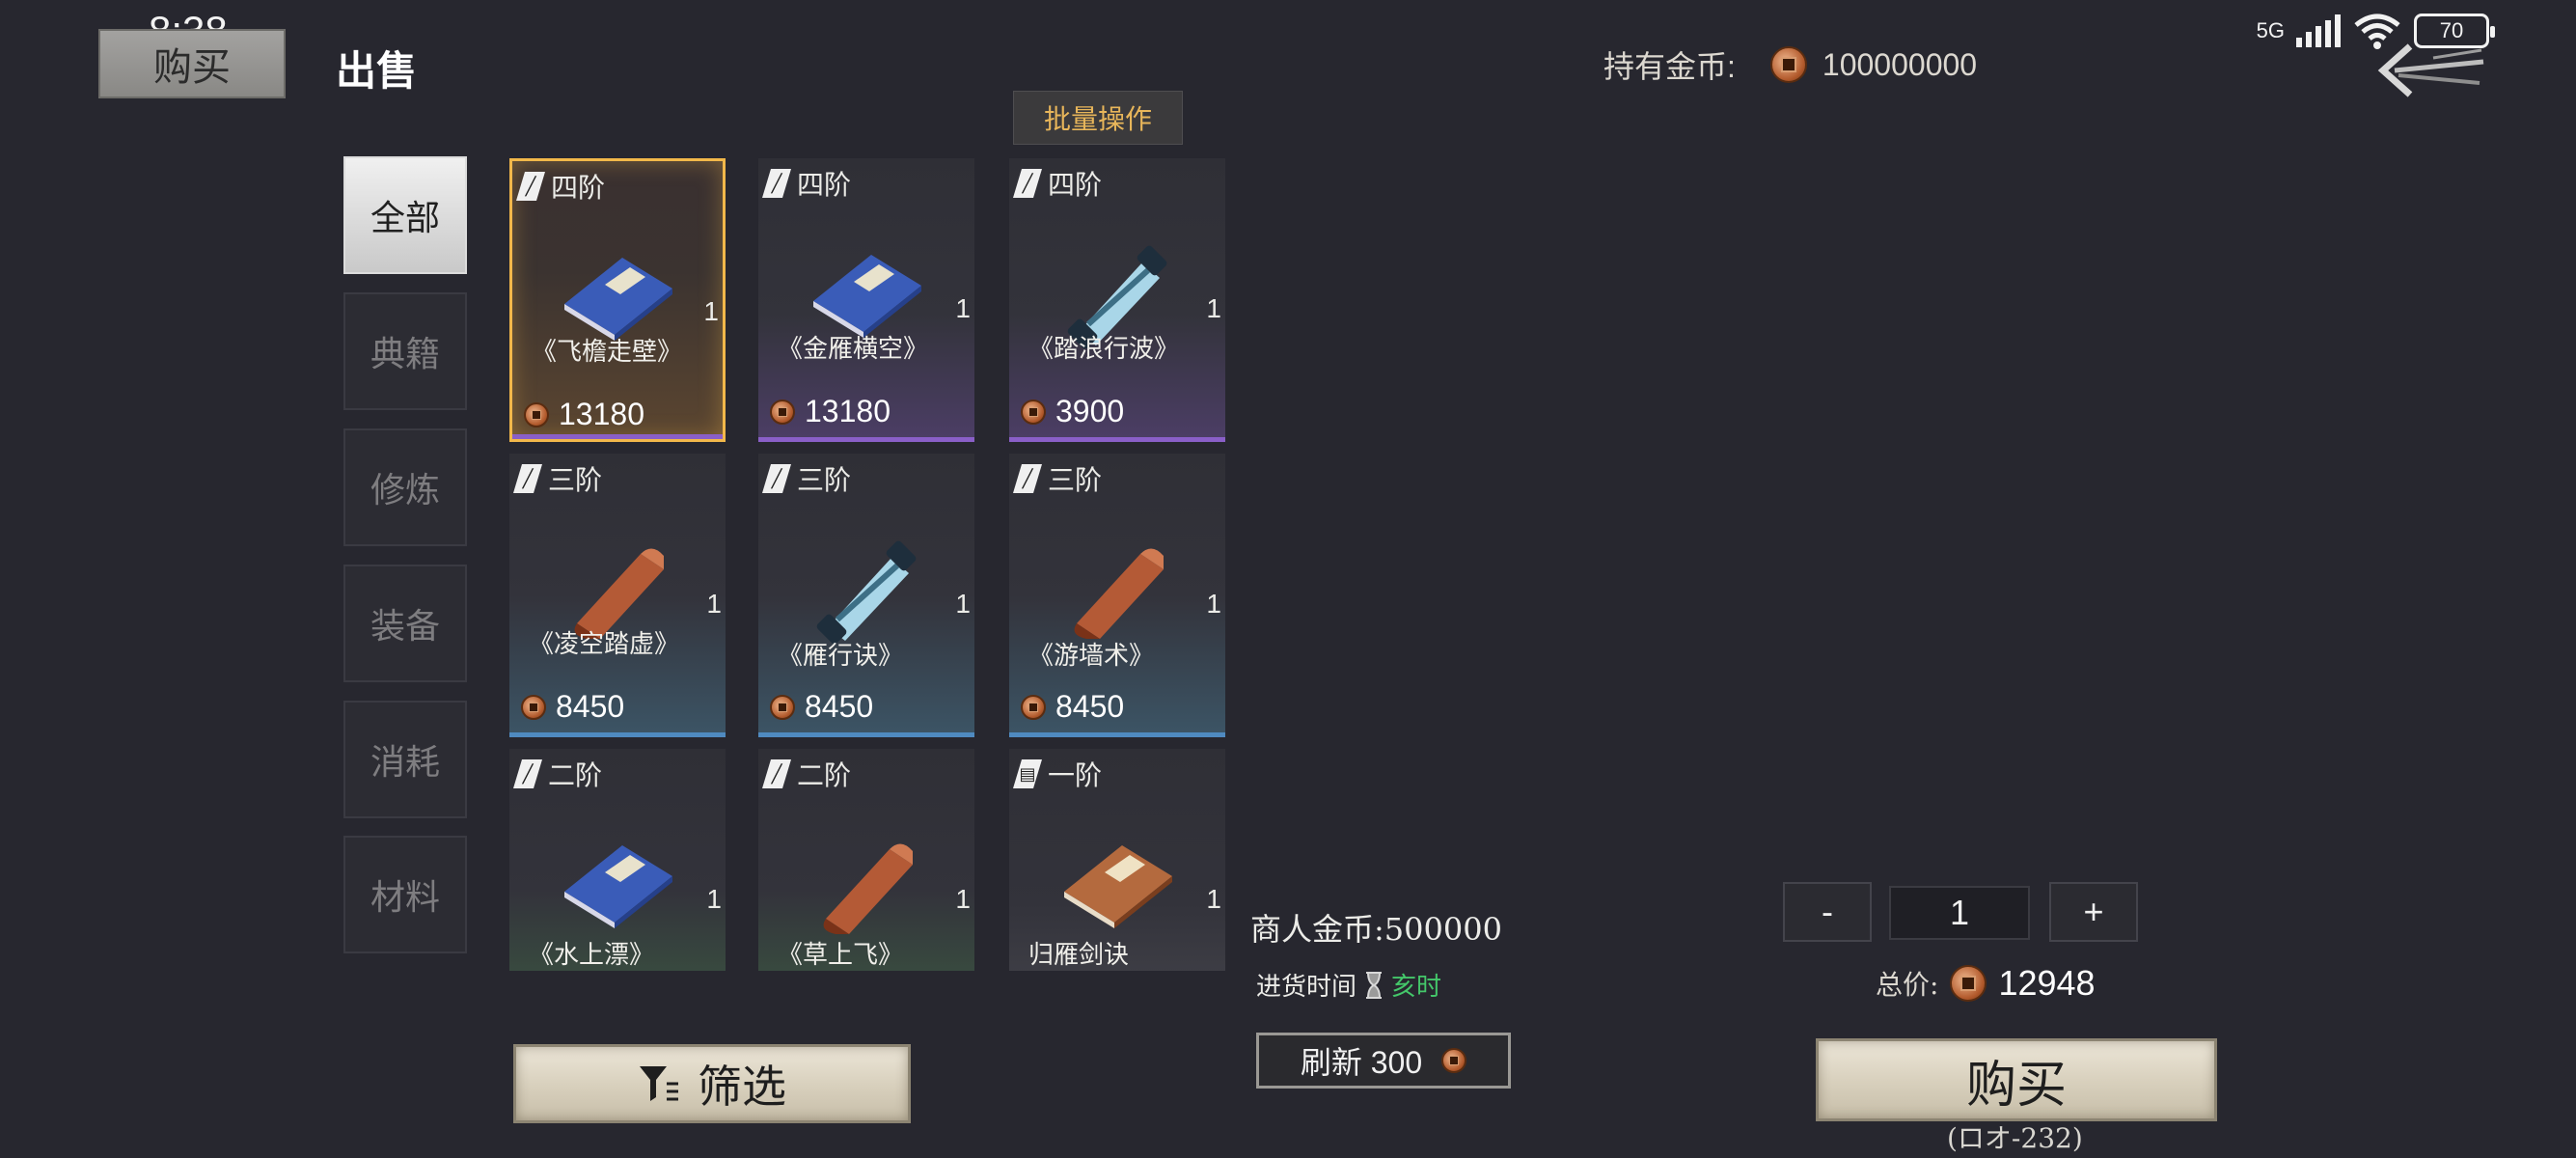 The image size is (2576, 1158). What do you see at coordinates (1118, 886) in the screenshot?
I see `brown-book-icon` at bounding box center [1118, 886].